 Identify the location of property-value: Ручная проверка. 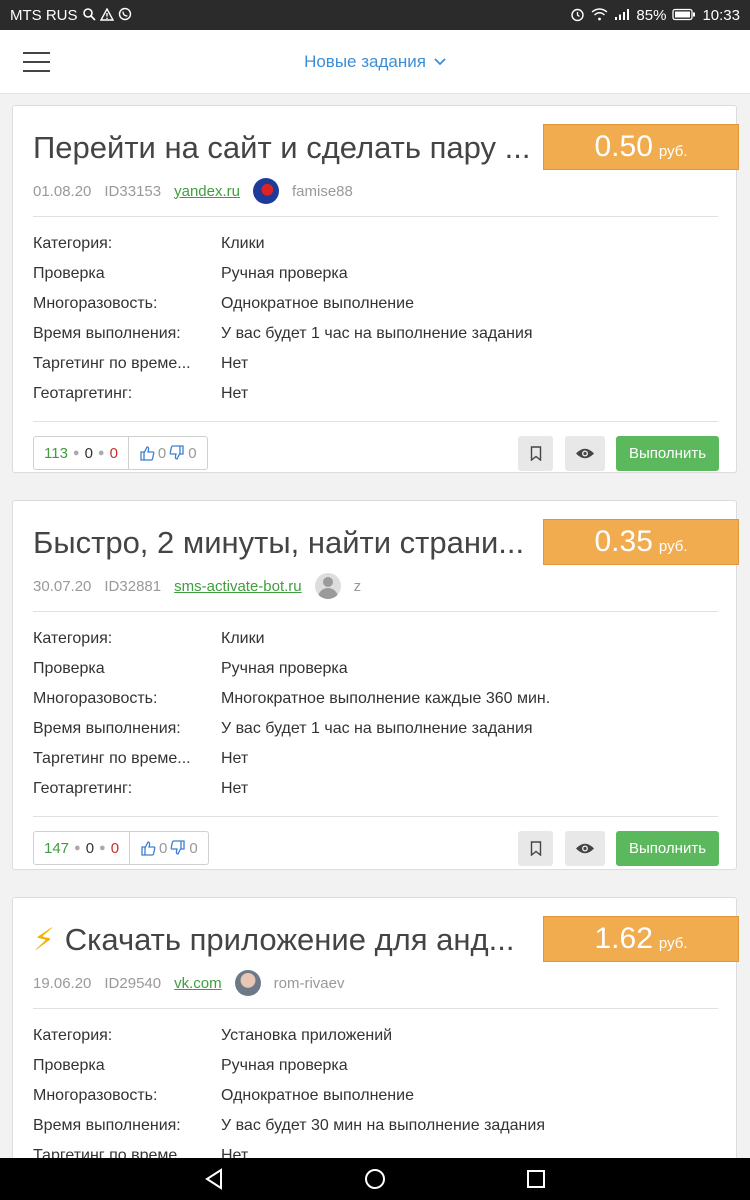
(284, 273).